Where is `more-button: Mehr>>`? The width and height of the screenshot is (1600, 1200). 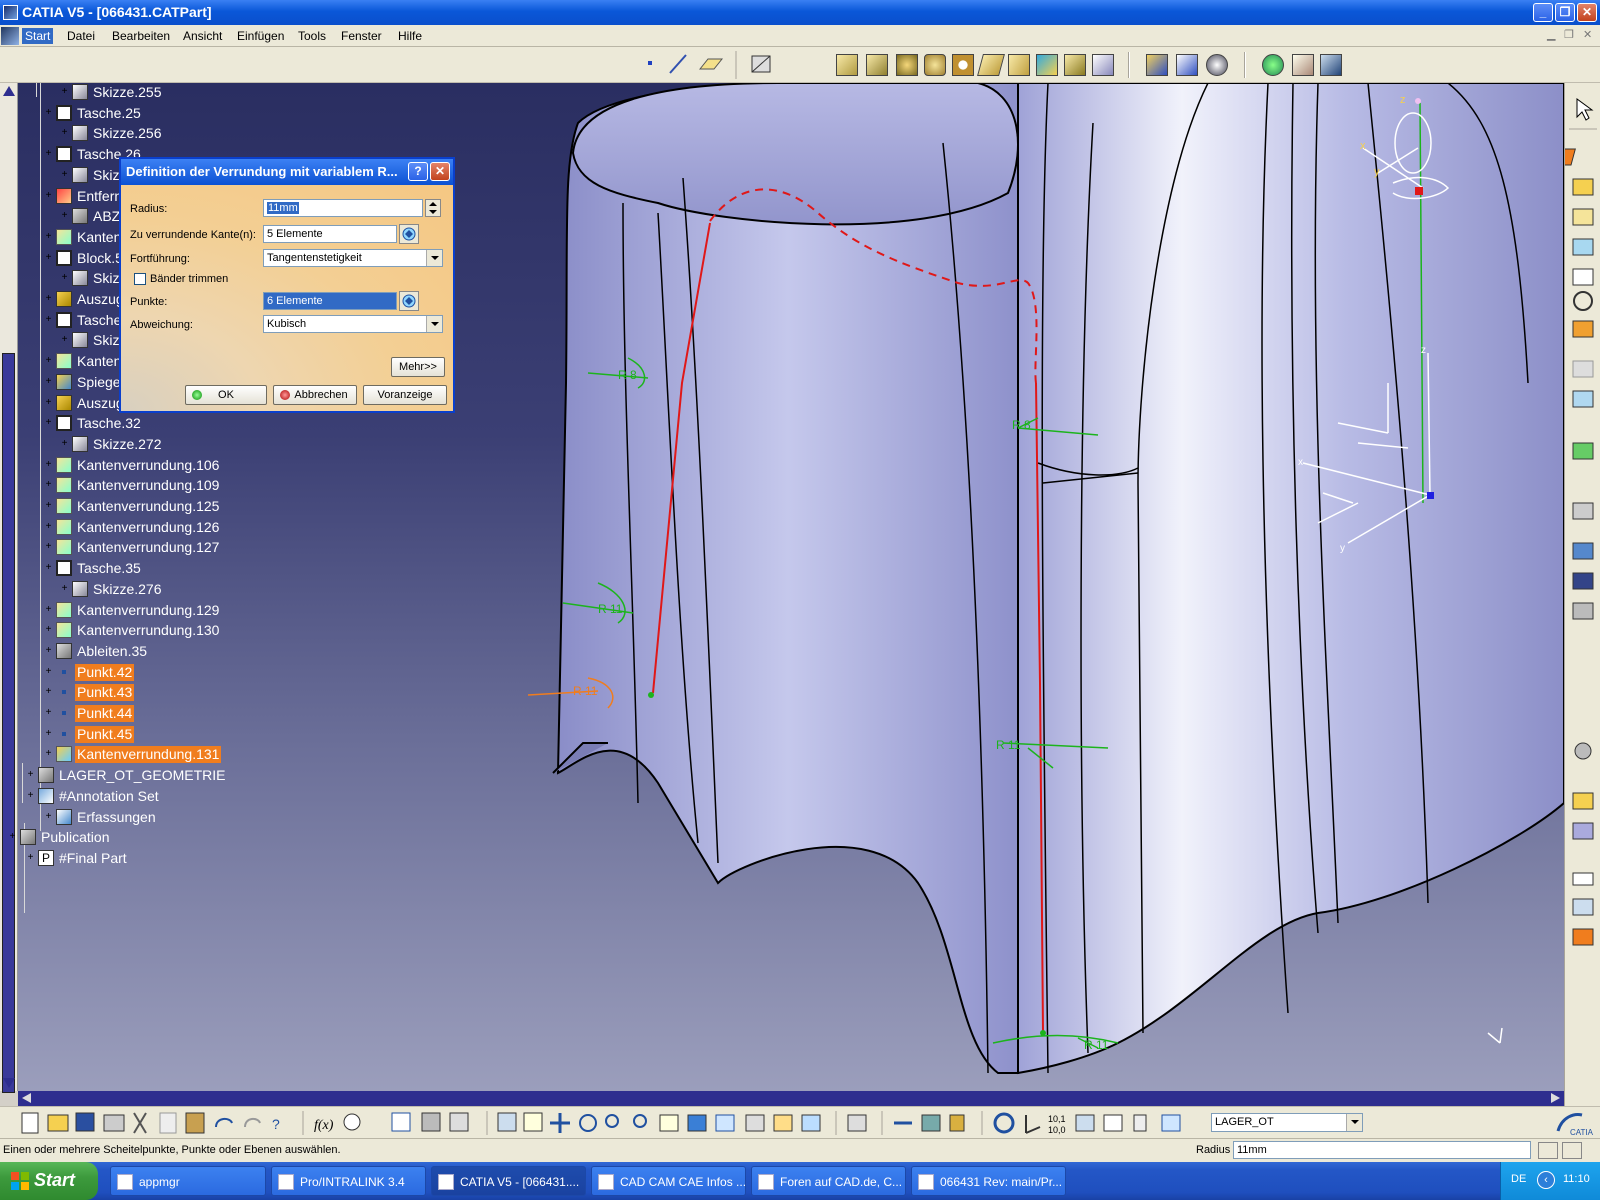
more-button: Mehr>> is located at coordinates (418, 367).